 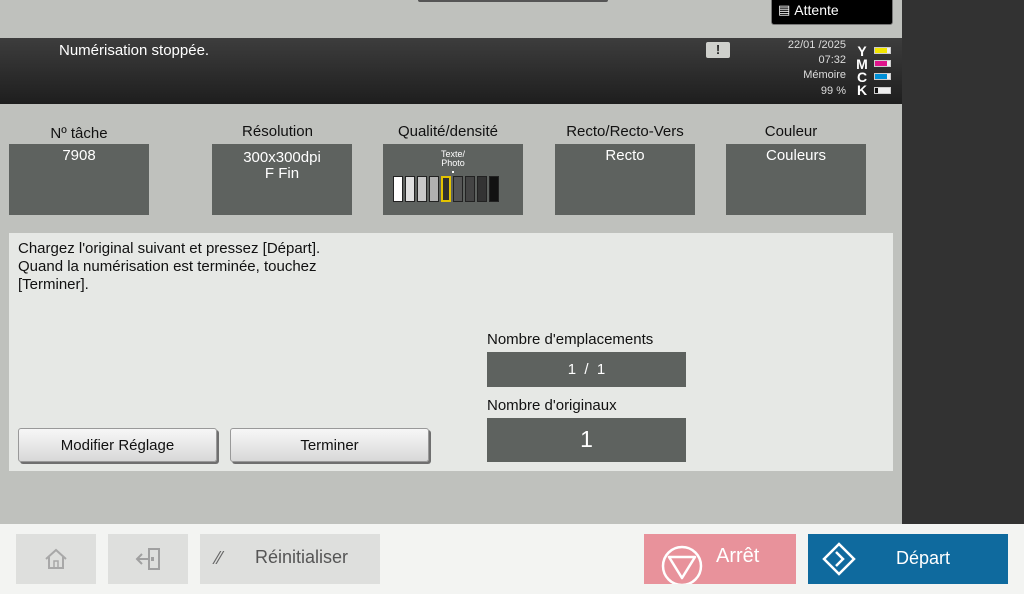 I want to click on duplex-label: Recto/Recto-Vers, so click(x=625, y=131).